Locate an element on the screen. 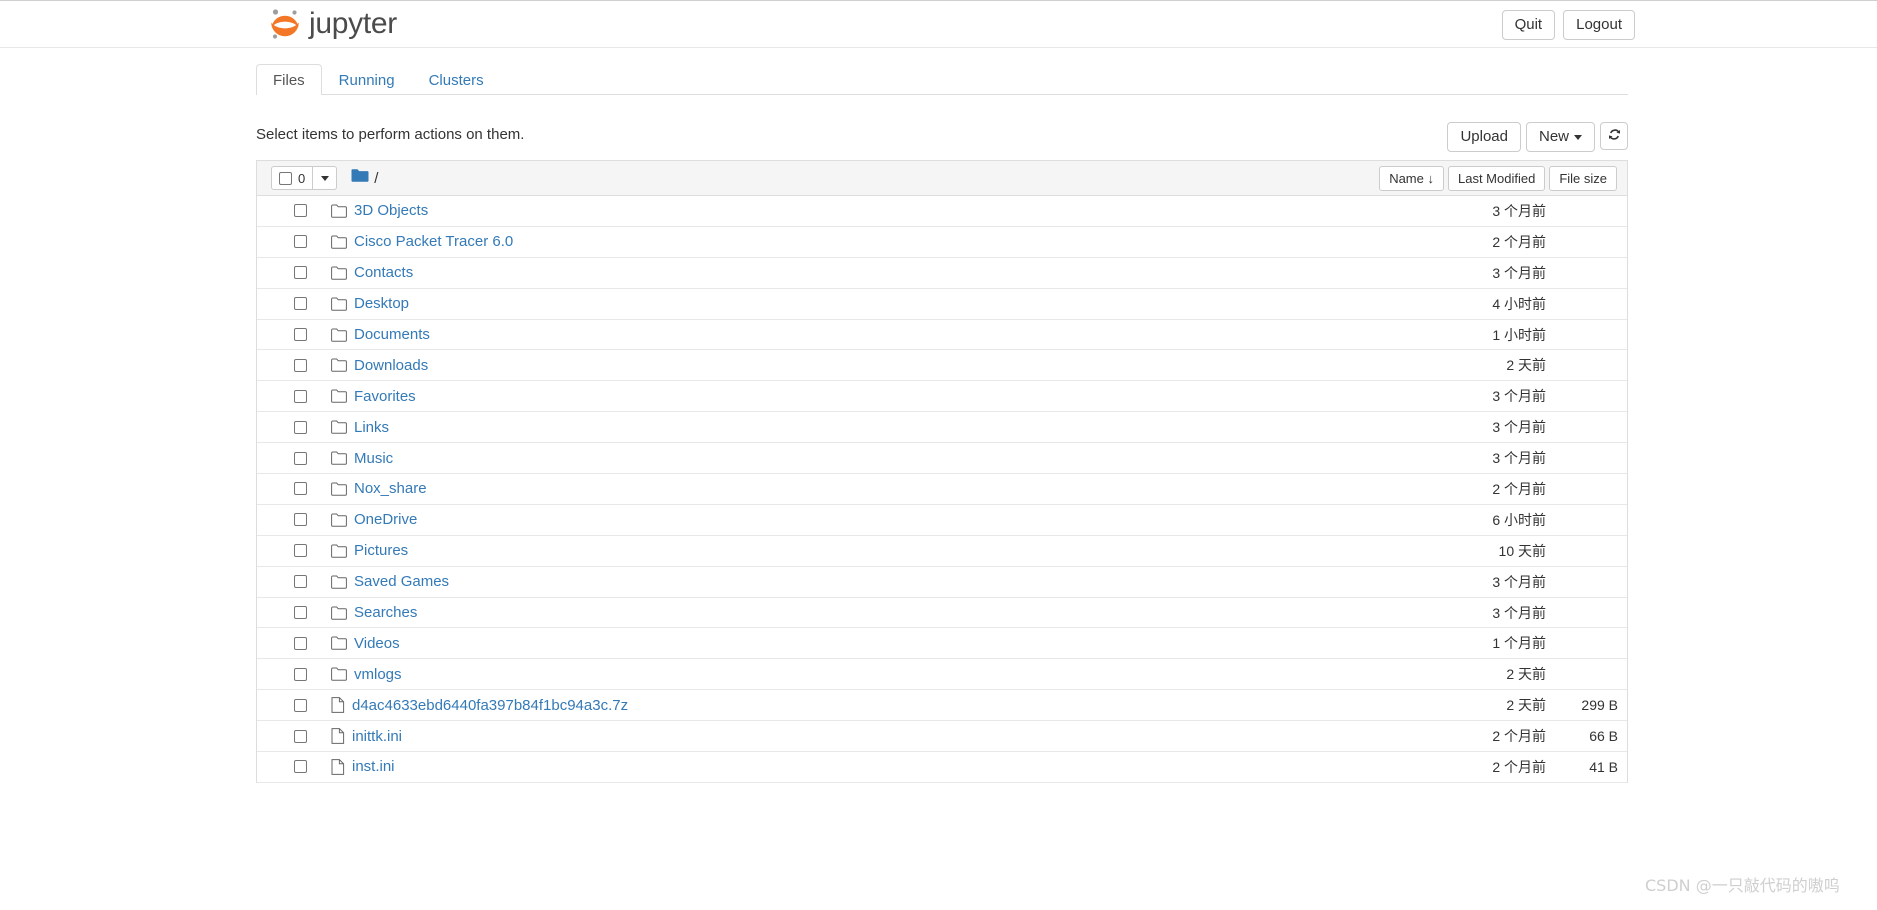  select-all-dropdown-button is located at coordinates (325, 178).